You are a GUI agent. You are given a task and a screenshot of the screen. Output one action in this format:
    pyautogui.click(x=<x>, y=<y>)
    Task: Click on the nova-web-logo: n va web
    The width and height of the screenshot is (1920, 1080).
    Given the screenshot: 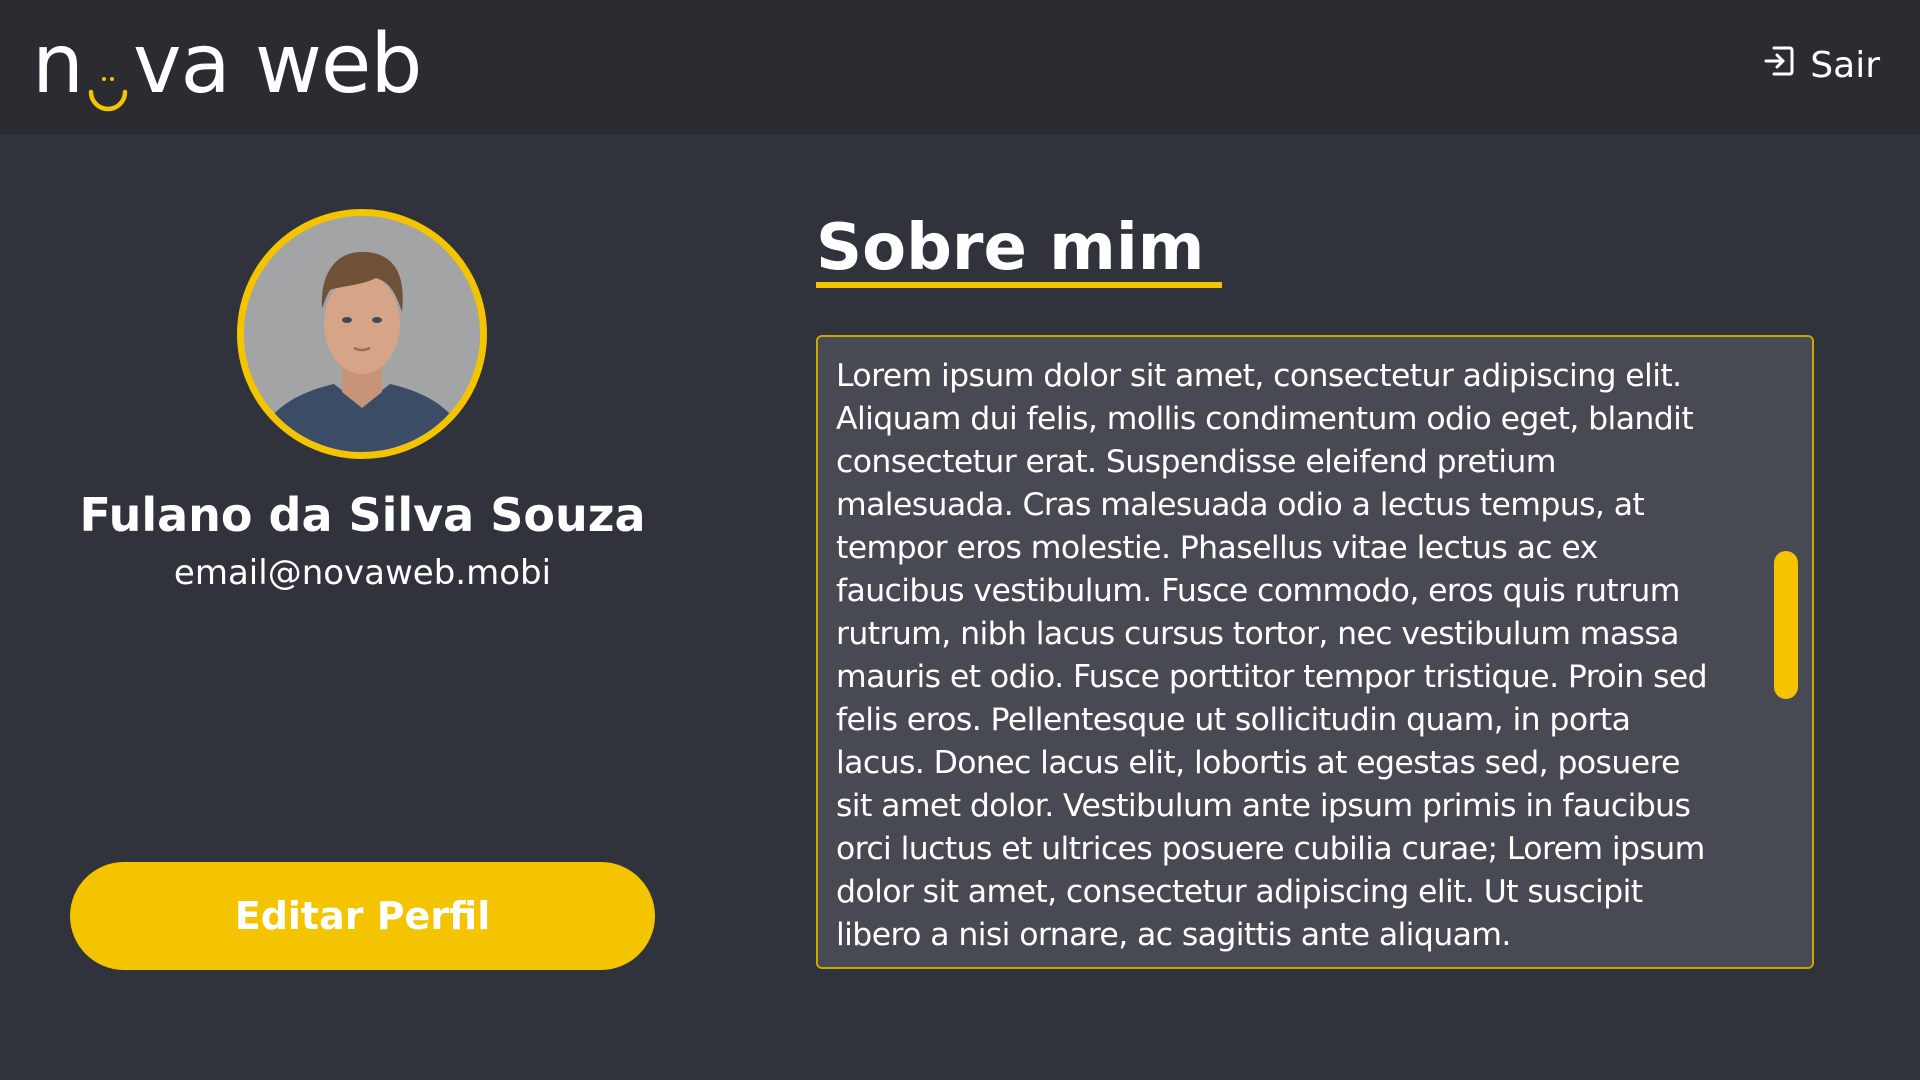 What is the action you would take?
    pyautogui.click(x=227, y=64)
    